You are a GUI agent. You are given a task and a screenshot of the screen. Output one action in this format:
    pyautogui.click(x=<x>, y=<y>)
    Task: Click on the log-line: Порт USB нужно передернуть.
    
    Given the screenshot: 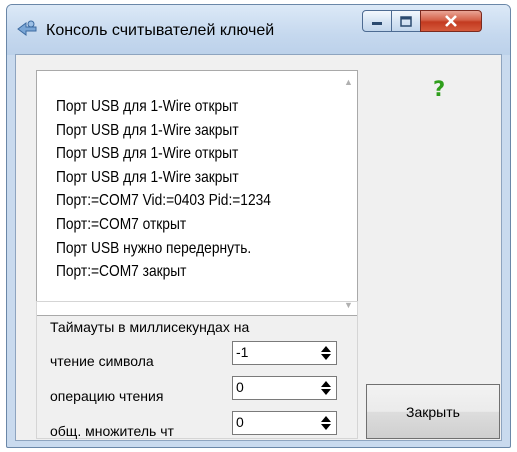 What is the action you would take?
    pyautogui.click(x=154, y=248)
    